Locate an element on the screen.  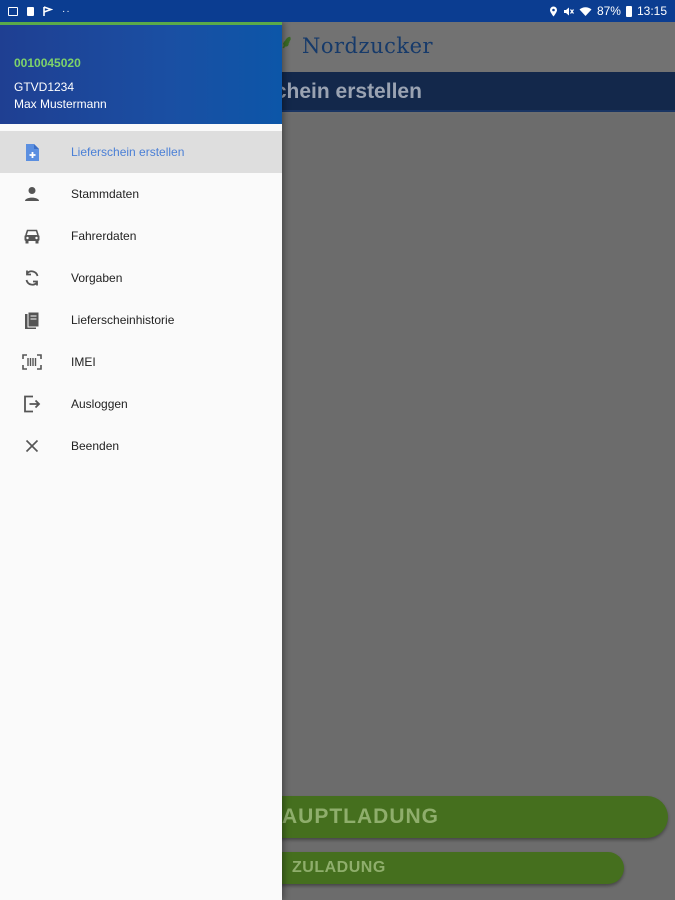
menu-item-fahrerdaten: Fahrerdaten is located at coordinates (141, 236).